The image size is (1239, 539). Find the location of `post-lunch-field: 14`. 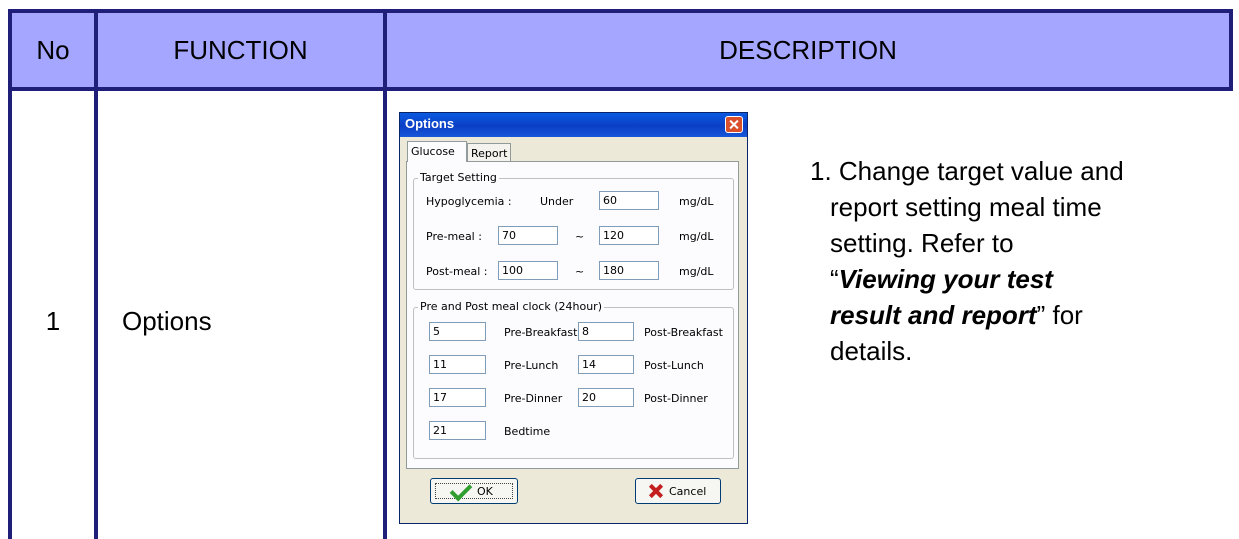

post-lunch-field: 14 is located at coordinates (606, 364).